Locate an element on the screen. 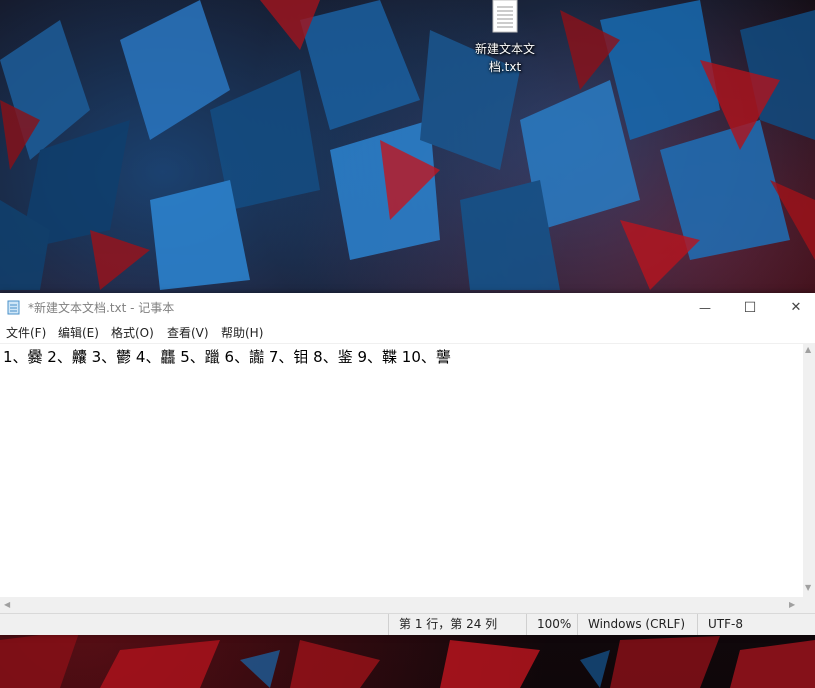 The height and width of the screenshot is (688, 815). editor-content: 1、爨 2、齉 3、鬱 4、龘 5、躐 6、讟 7、钼 8、鉴 9、鞢 10、讋 is located at coordinates (227, 356).